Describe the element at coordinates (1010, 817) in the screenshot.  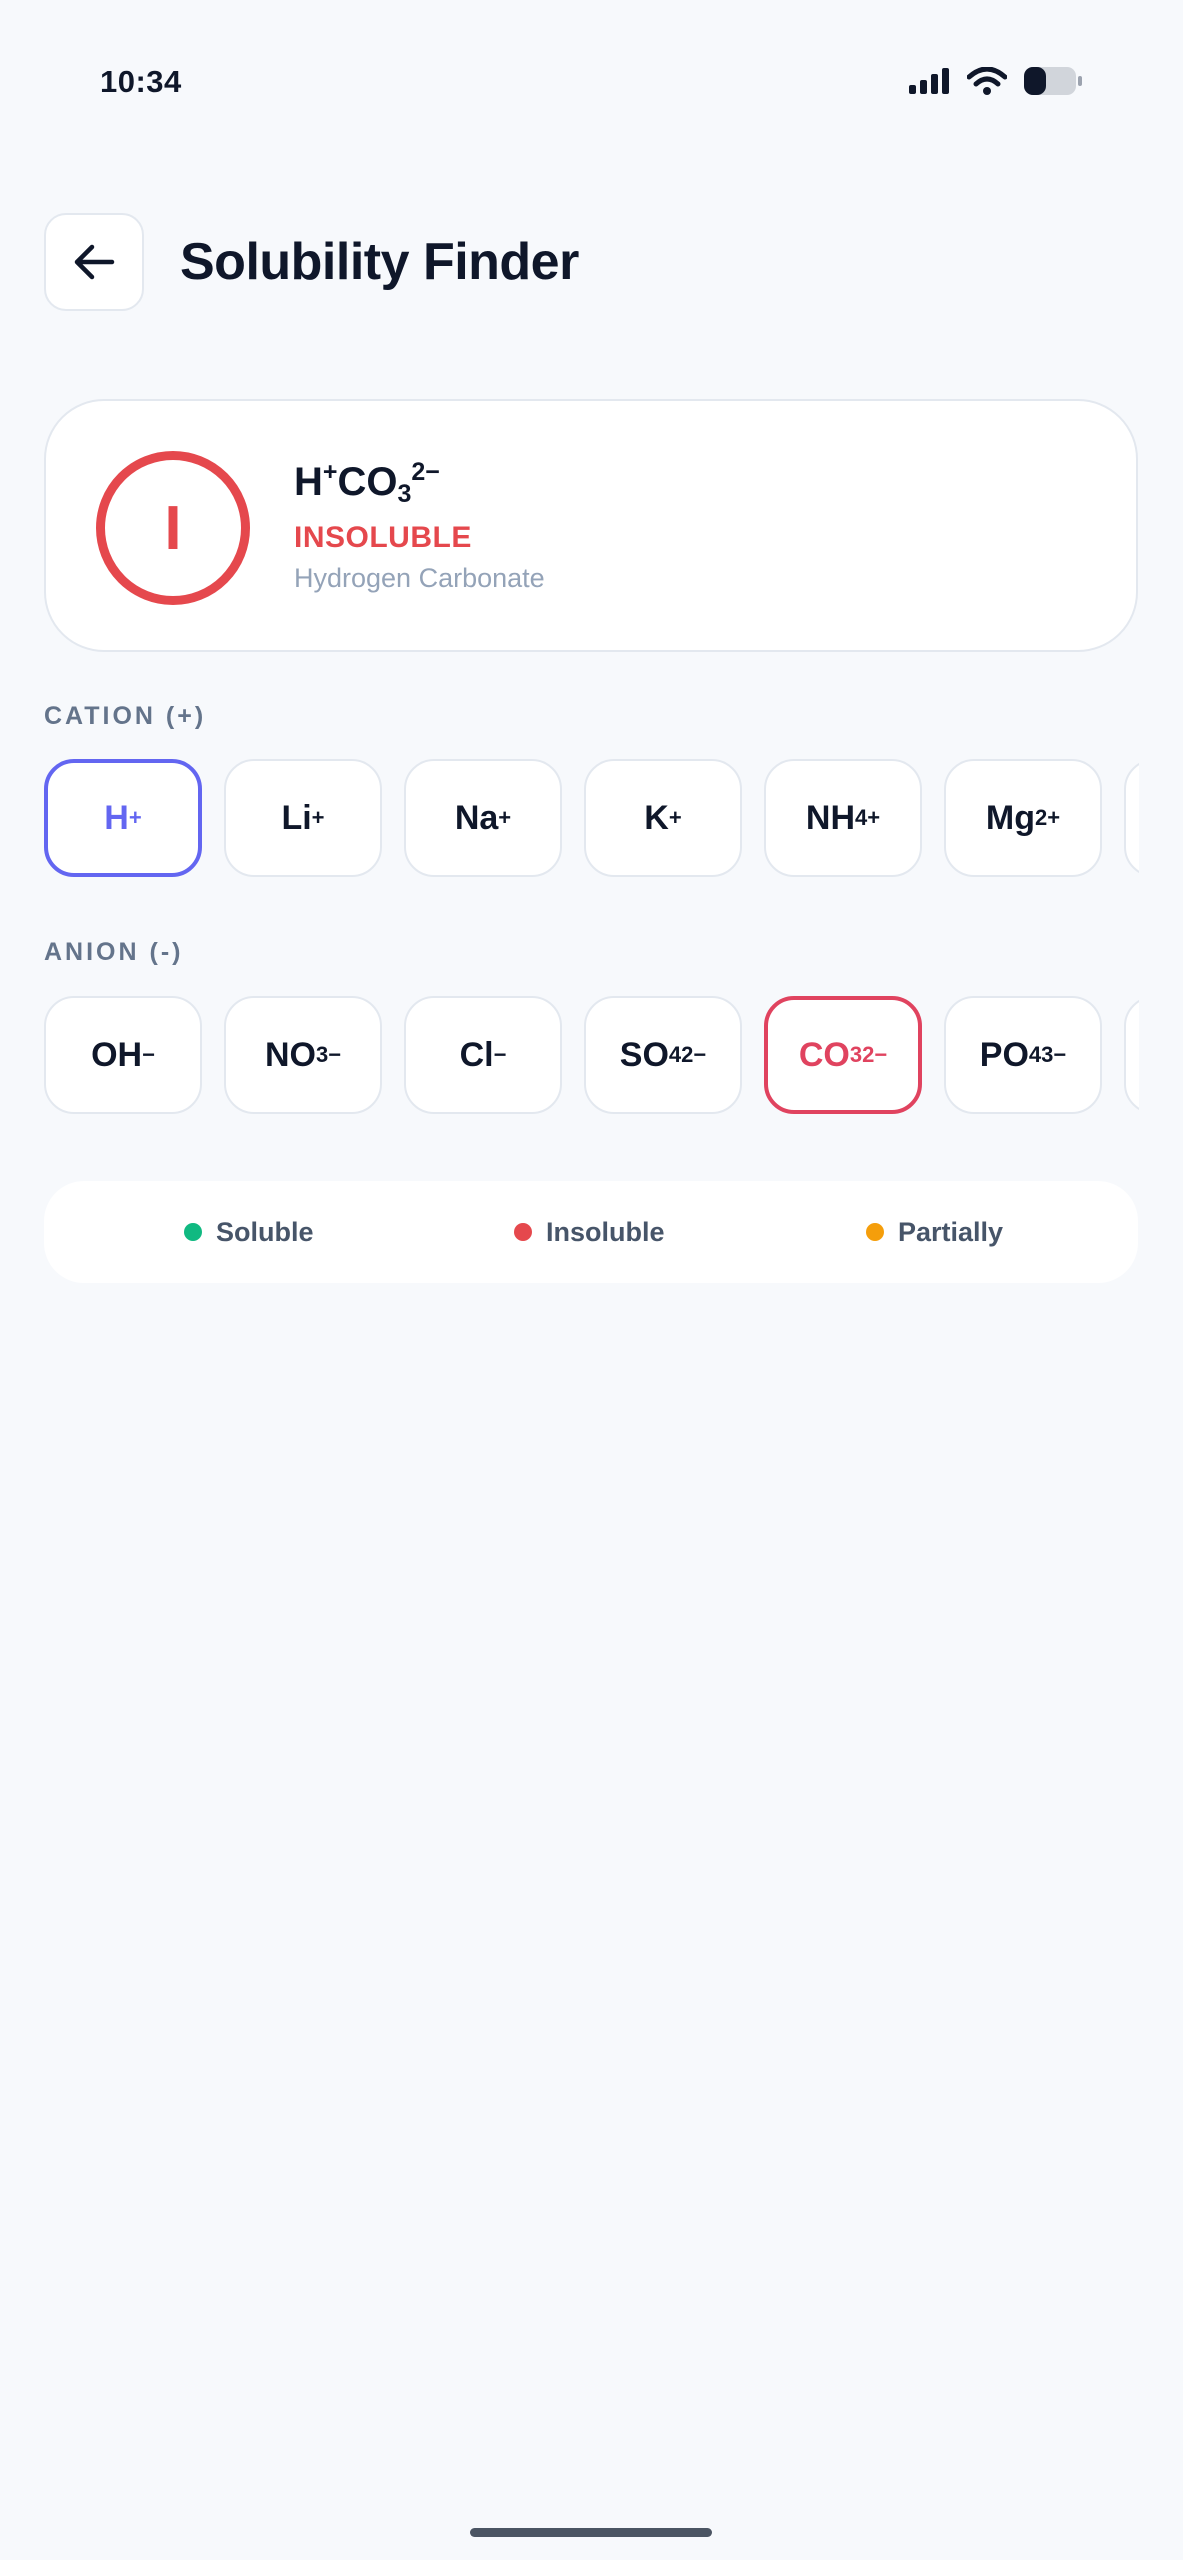
I see `chip-base: Mg` at that location.